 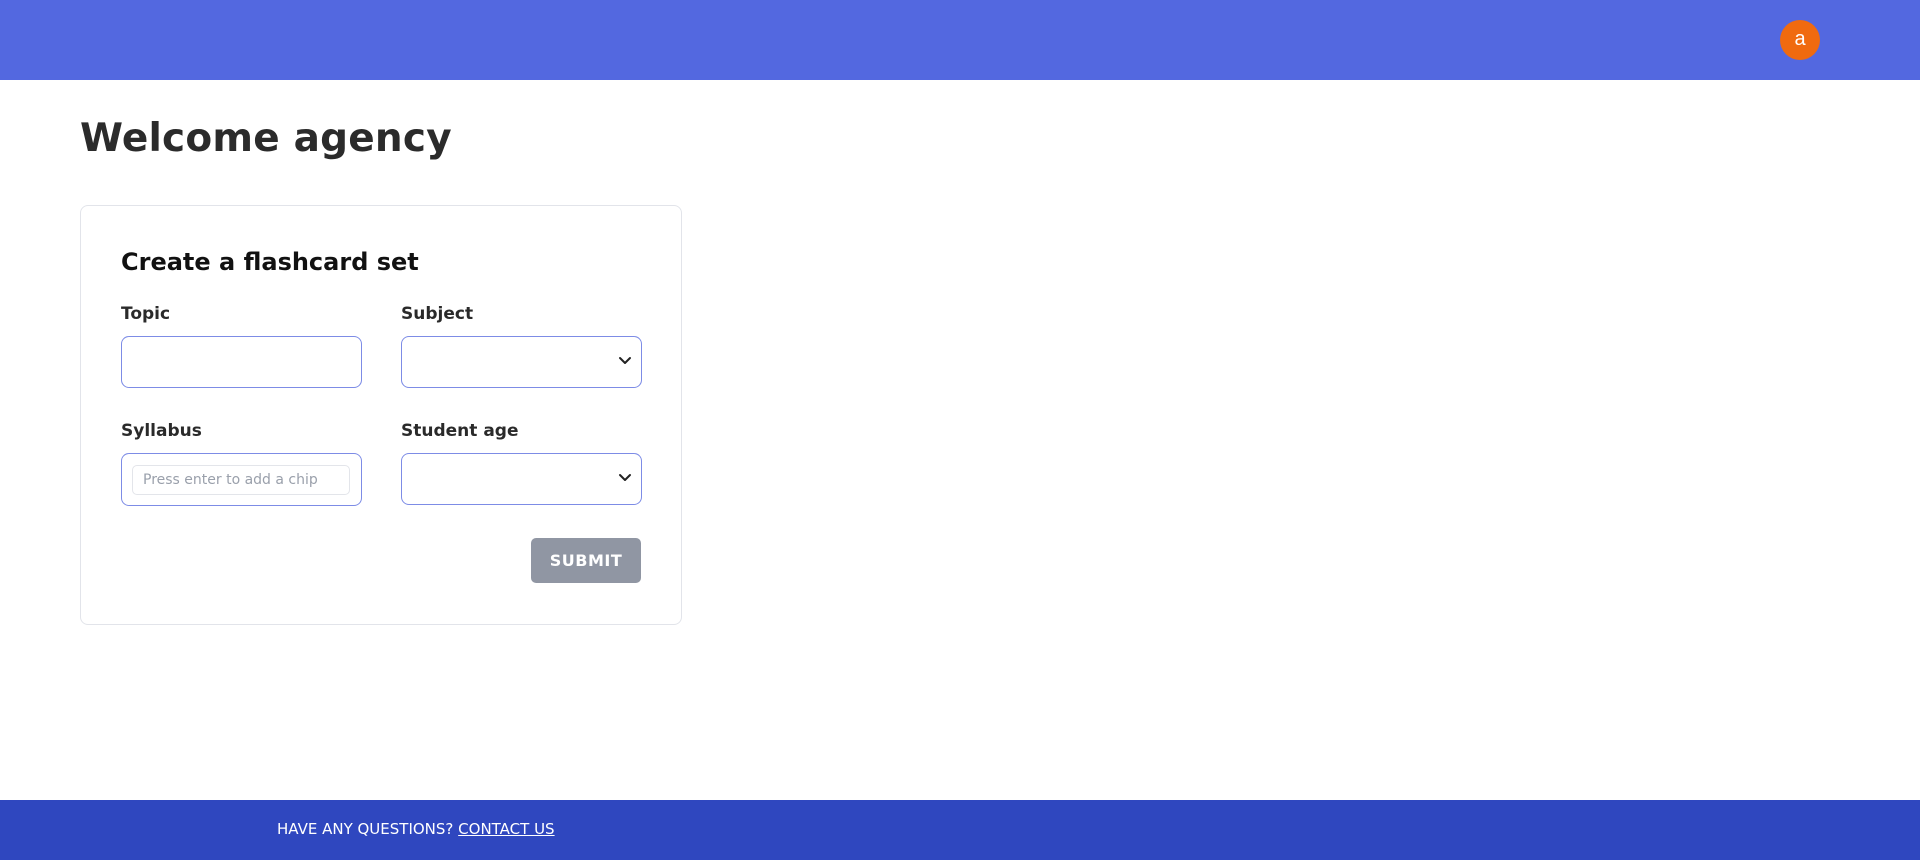 I want to click on submit-button: SUBMIT, so click(x=586, y=560).